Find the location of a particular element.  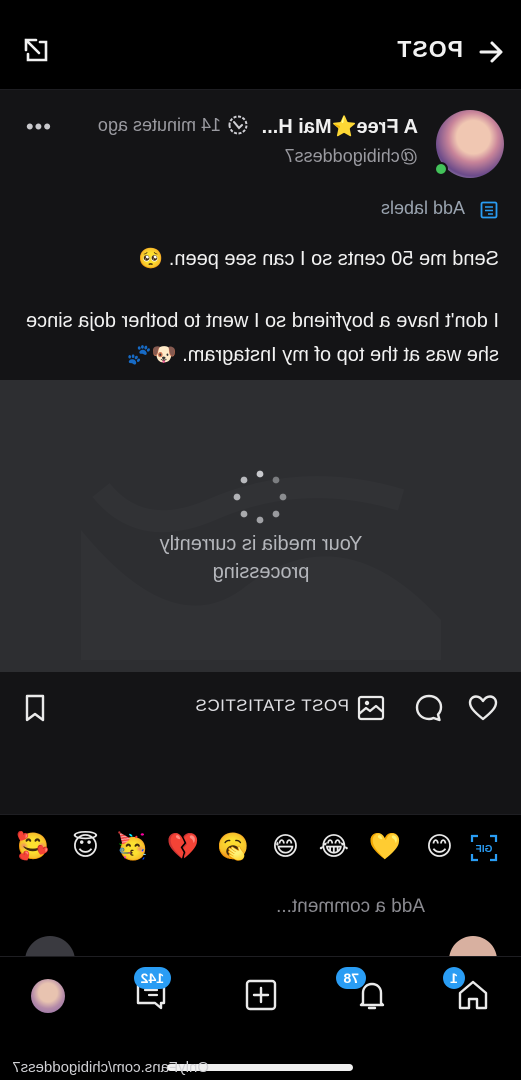

bookmark-icon is located at coordinates (35, 708).